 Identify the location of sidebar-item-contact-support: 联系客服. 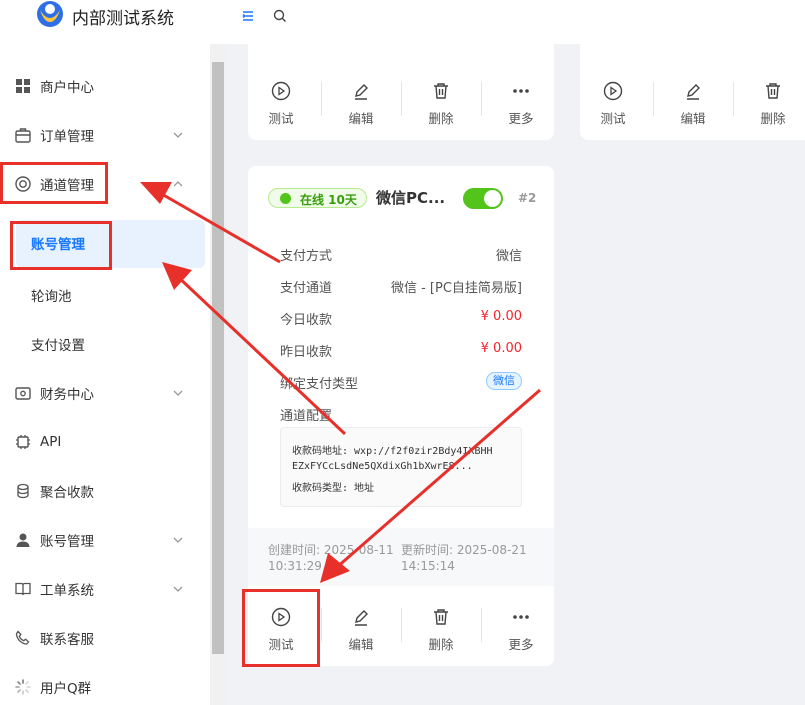
(105, 638).